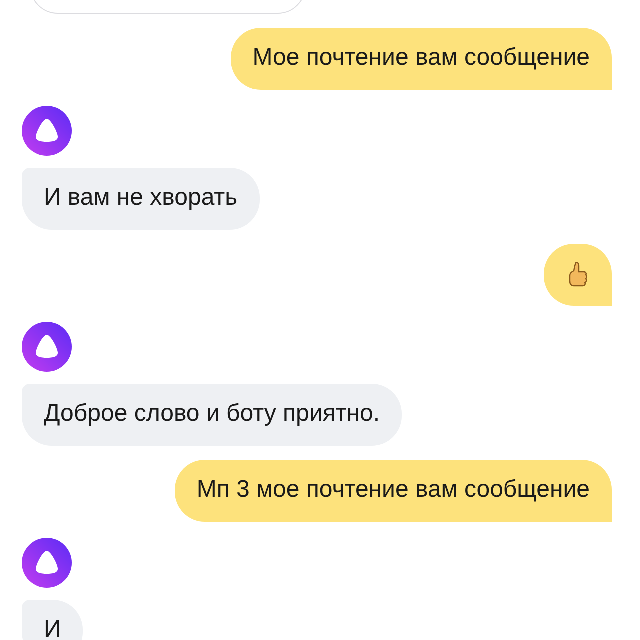  What do you see at coordinates (421, 59) in the screenshot?
I see `message-bubble: Мое почтение вам сообщение` at bounding box center [421, 59].